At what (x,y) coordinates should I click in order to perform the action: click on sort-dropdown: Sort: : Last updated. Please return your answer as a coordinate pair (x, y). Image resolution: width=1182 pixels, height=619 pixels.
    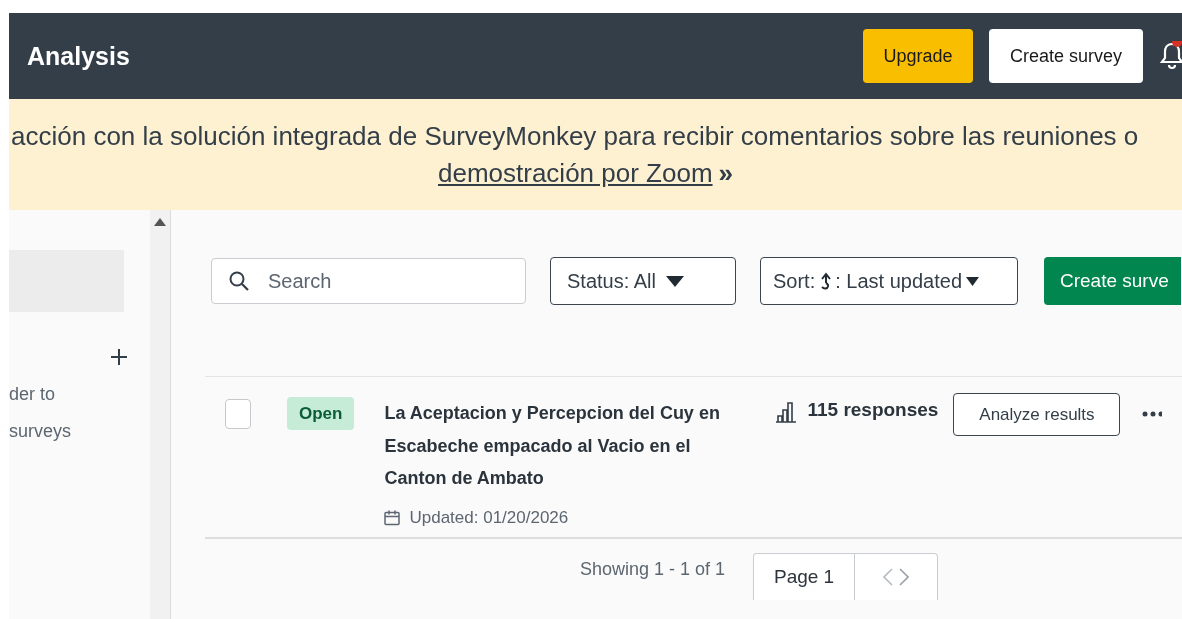
    Looking at the image, I should click on (889, 281).